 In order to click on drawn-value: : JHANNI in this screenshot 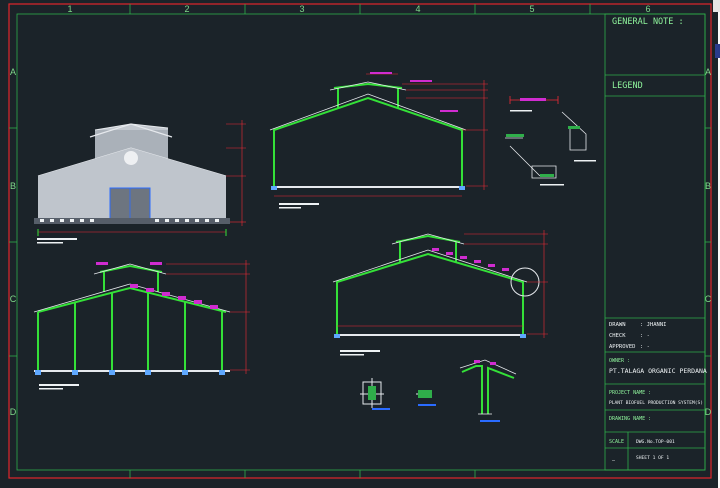, I will do `click(653, 325)`.